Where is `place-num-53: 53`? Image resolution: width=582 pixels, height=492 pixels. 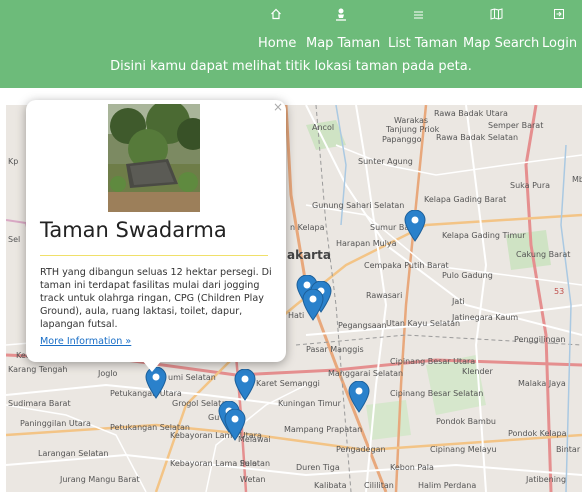 place-num-53: 53 is located at coordinates (559, 291).